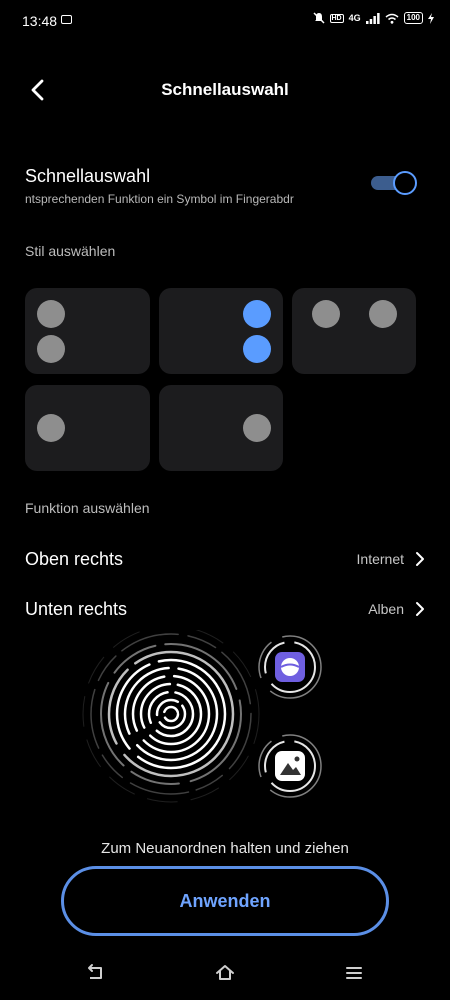 The height and width of the screenshot is (1000, 450). Describe the element at coordinates (225, 559) in the screenshot. I see `function-row-top-right: Oben rechts Internet` at that location.